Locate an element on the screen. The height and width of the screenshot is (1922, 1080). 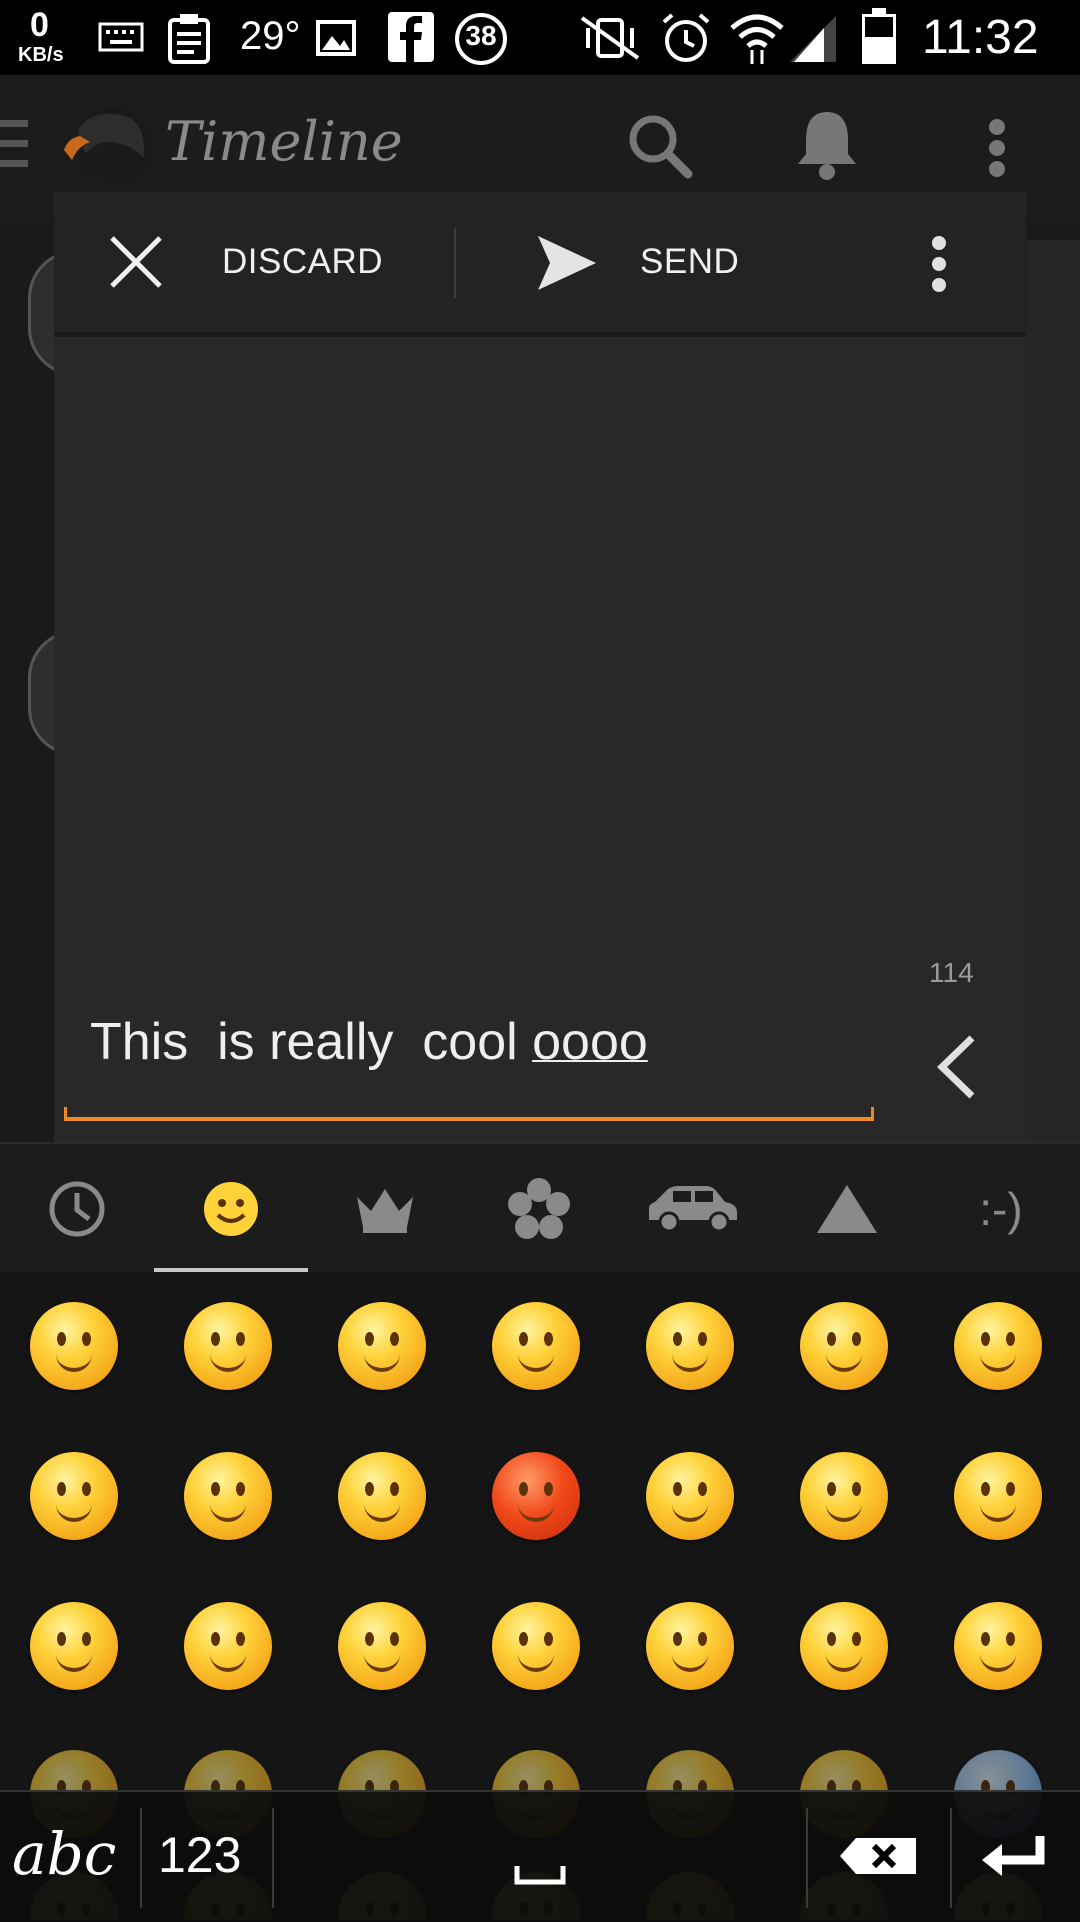
compose-toolbar: DISCARD SEND is located at coordinates (540, 264).